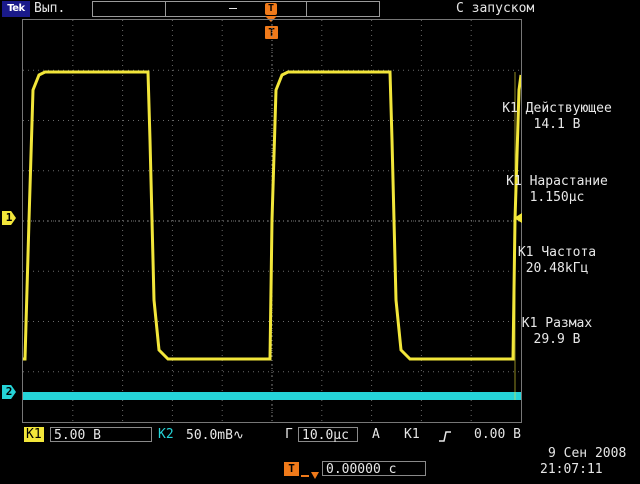  Describe the element at coordinates (310, 472) in the screenshot. I see `arrow-right-down-icon` at that location.